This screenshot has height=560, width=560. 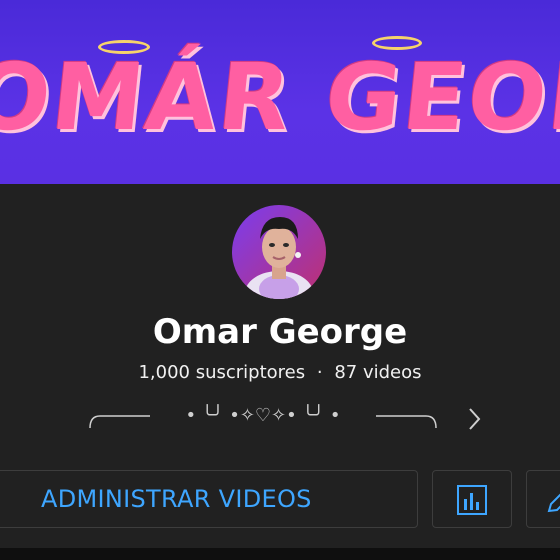 I want to click on content-preview-strip, so click(x=280, y=554).